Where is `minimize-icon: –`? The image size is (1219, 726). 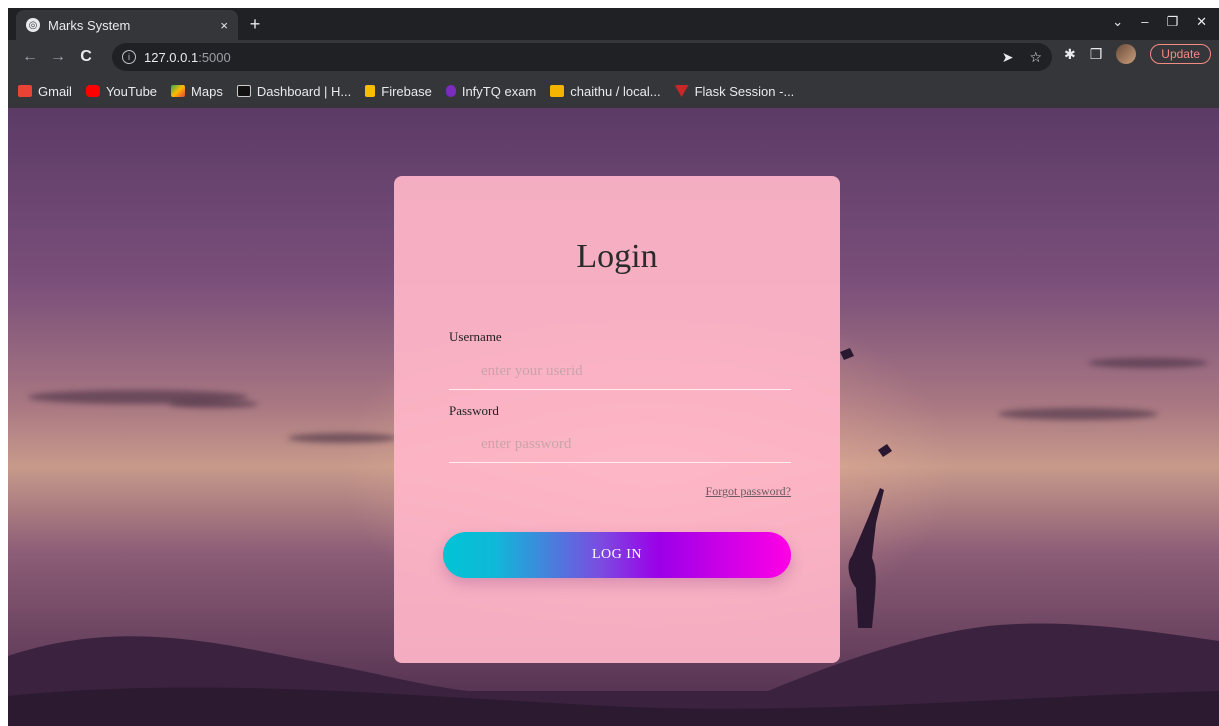
minimize-icon: – is located at coordinates (1144, 22).